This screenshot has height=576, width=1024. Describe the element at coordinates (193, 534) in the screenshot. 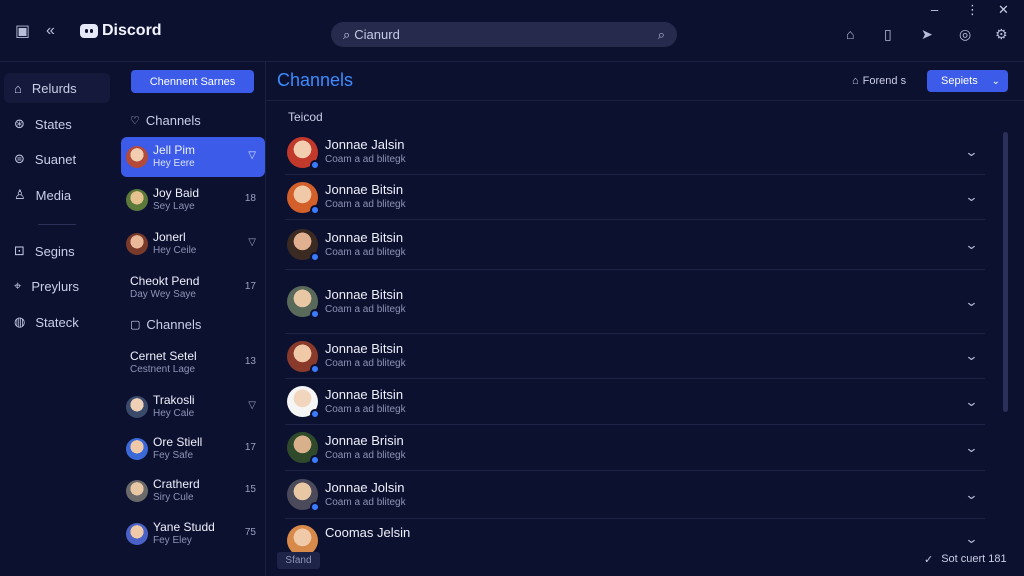

I see `channel-item: Yane Studd Fey Eley 75` at that location.